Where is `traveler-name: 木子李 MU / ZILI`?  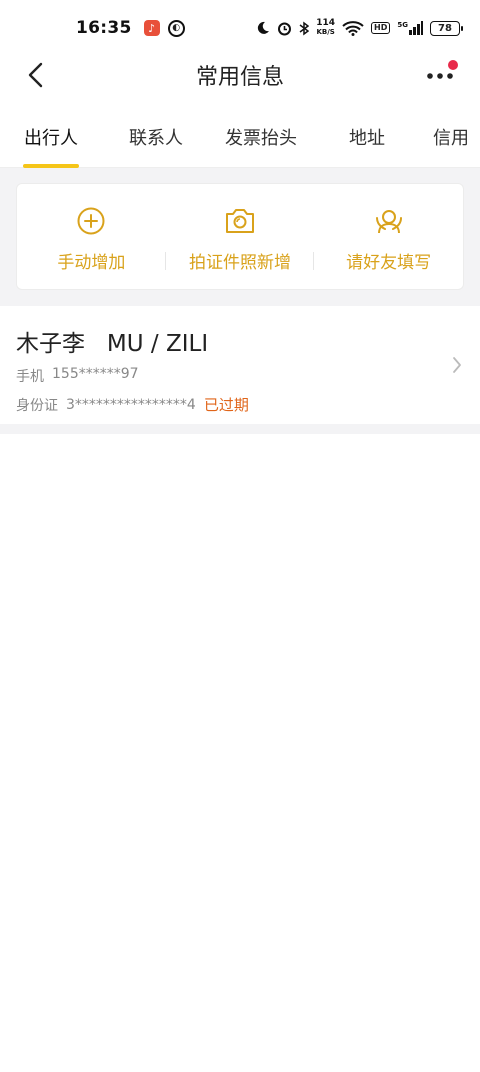
traveler-name: 木子李 MU / ZILI is located at coordinates (112, 344).